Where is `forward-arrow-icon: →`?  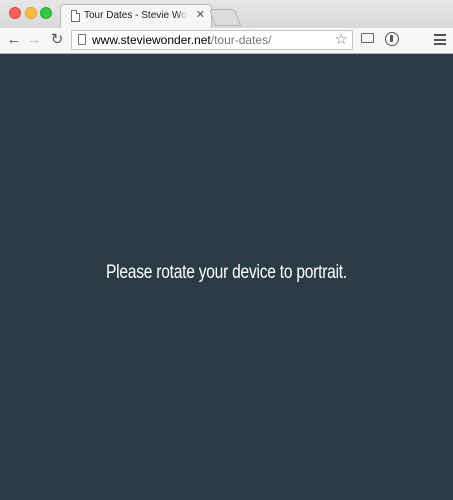 forward-arrow-icon: → is located at coordinates (34, 40).